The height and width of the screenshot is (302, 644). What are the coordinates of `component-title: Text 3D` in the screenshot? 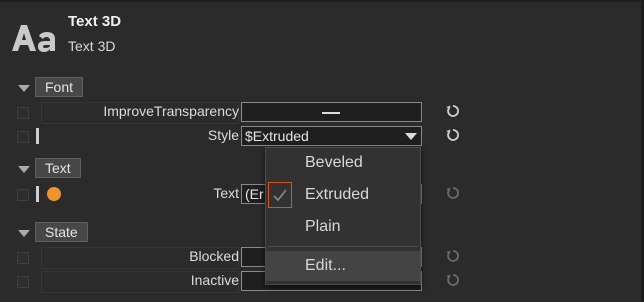 It's located at (95, 21).